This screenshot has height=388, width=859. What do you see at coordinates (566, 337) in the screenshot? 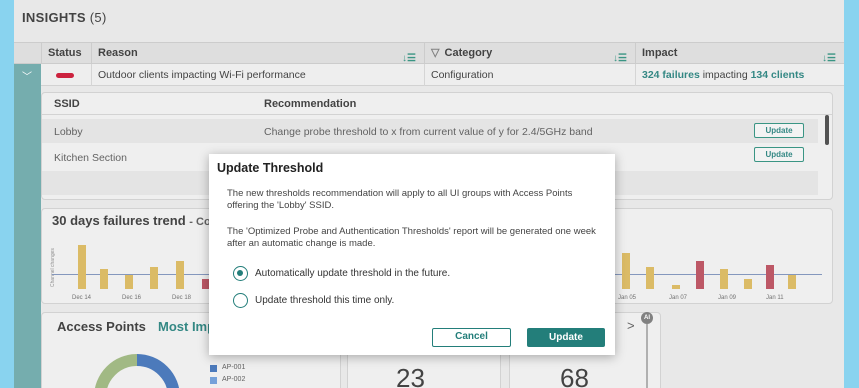
I see `update-button: Update` at bounding box center [566, 337].